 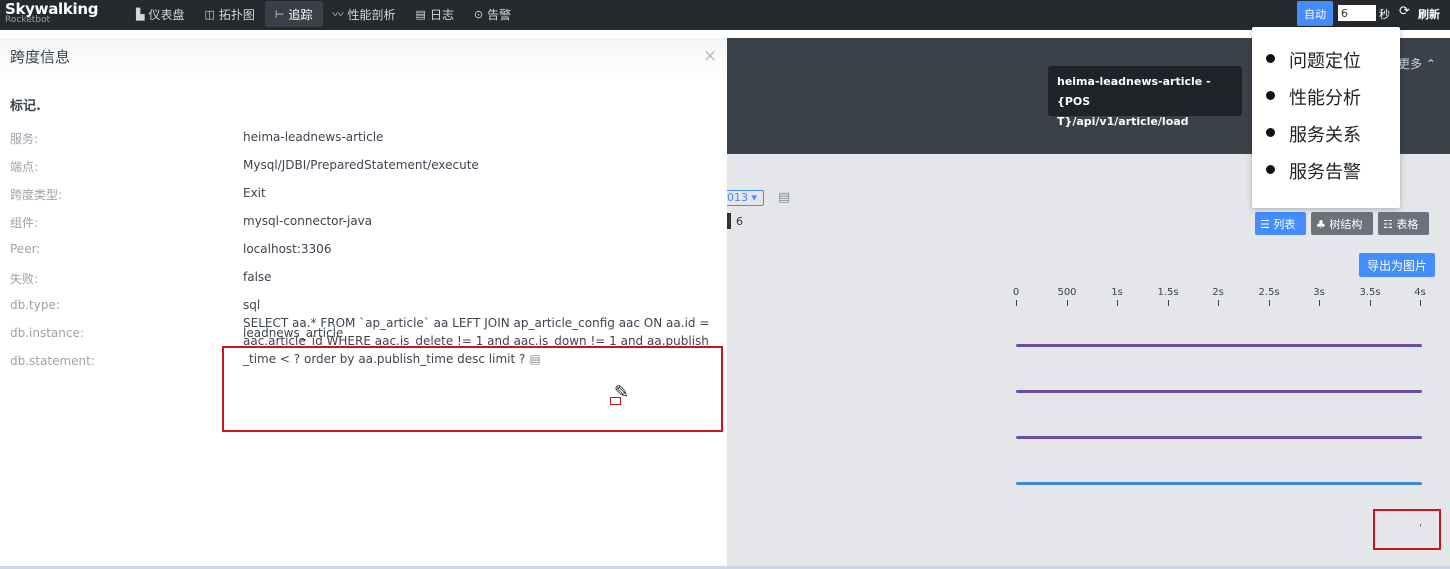 What do you see at coordinates (1429, 14) in the screenshot?
I see `refresh-button: 刷新` at bounding box center [1429, 14].